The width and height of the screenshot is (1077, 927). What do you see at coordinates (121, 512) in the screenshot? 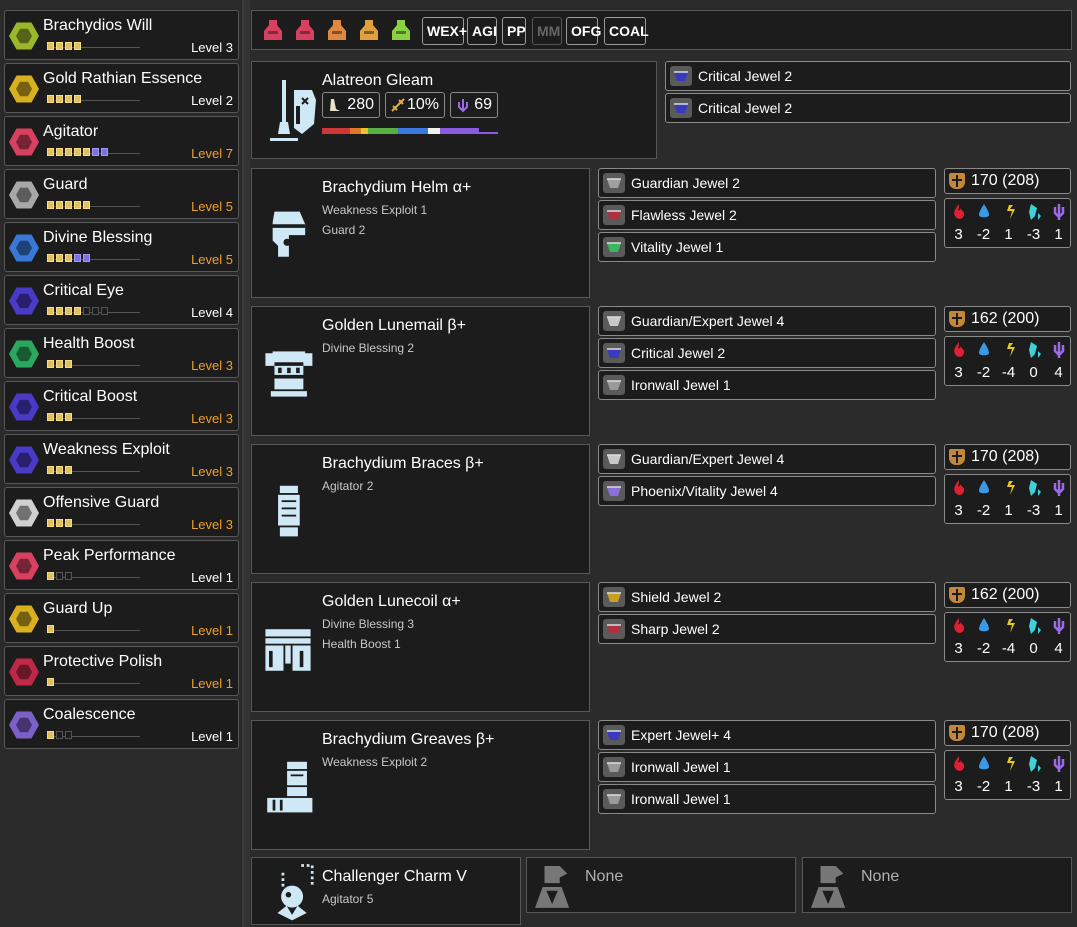
I see `skill-row: Offensive Guard Level 3` at bounding box center [121, 512].